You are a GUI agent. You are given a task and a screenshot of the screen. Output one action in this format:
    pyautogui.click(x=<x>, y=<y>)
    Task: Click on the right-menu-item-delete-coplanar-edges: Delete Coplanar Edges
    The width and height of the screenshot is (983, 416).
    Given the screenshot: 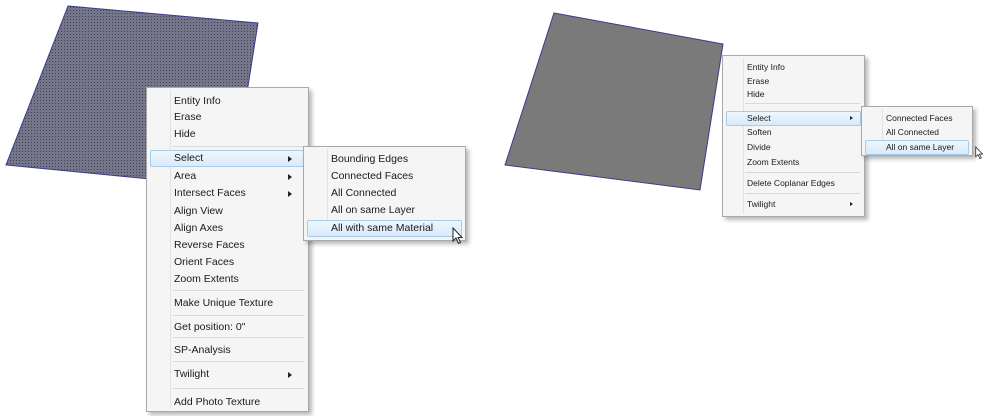 What is the action you would take?
    pyautogui.click(x=793, y=183)
    